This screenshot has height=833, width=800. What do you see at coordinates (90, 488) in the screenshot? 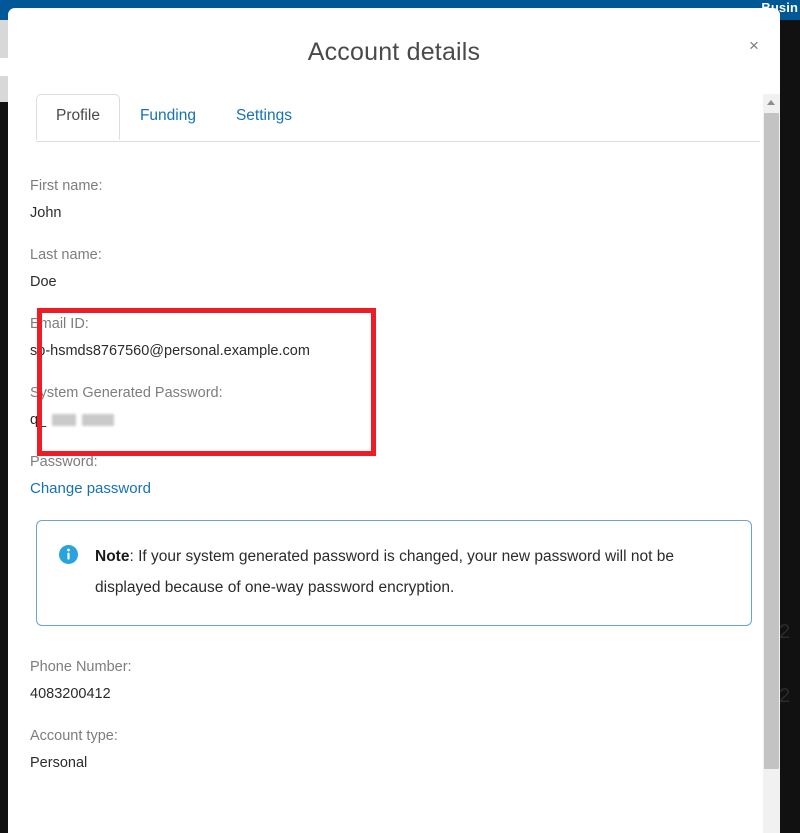
I see `change-password-link: Change password` at bounding box center [90, 488].